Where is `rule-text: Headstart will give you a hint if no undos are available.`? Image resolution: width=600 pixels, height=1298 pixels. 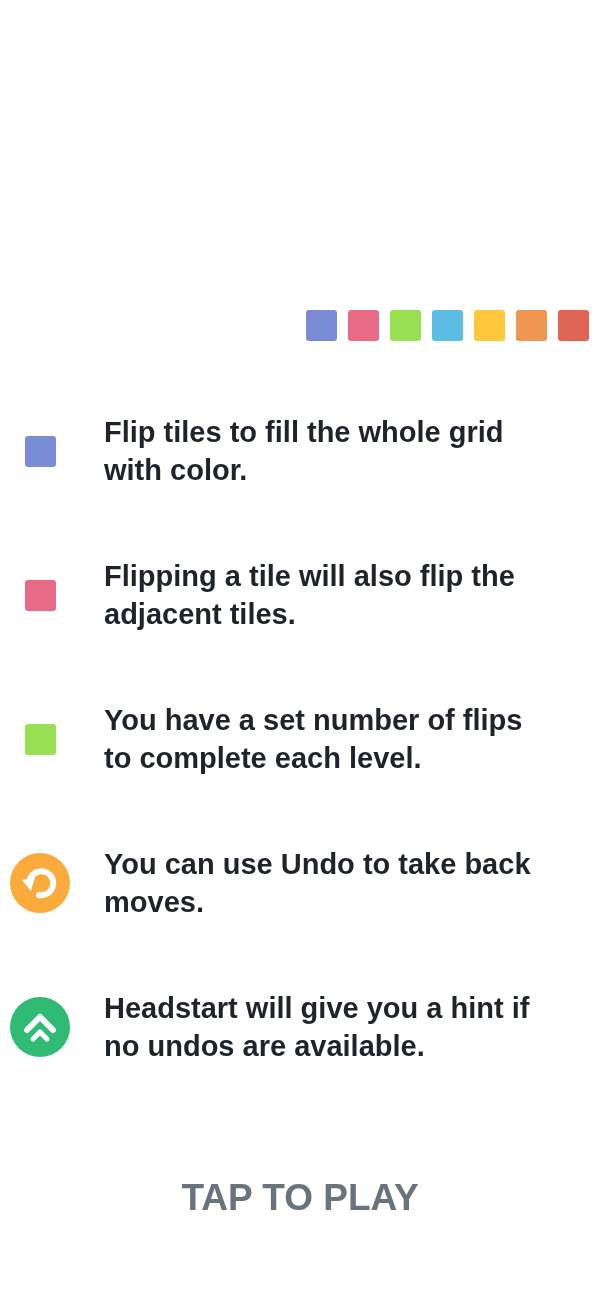 rule-text: Headstart will give you a hint if no undos are available. is located at coordinates (317, 1027).